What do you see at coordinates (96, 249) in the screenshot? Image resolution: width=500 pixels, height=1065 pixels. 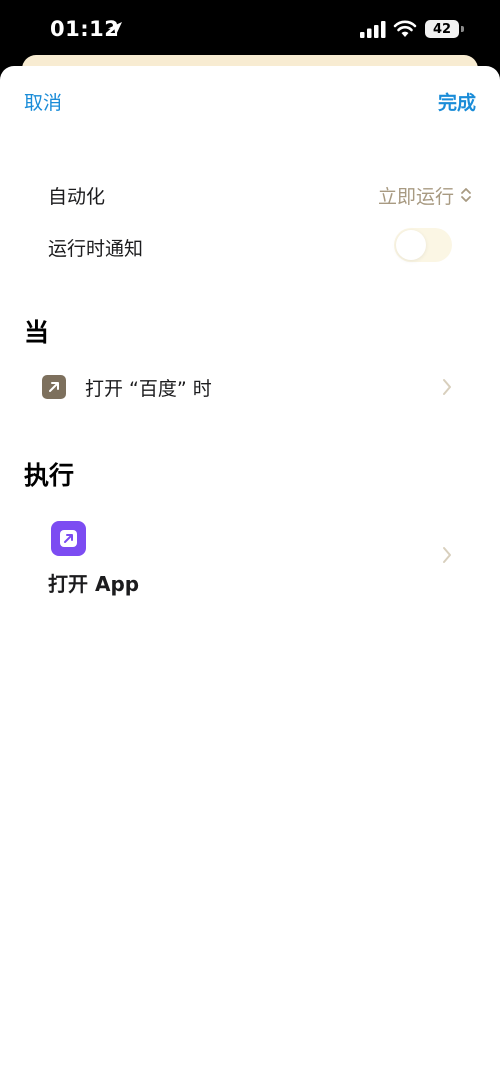 I see `notify-when-run-label: 运行时通知` at bounding box center [96, 249].